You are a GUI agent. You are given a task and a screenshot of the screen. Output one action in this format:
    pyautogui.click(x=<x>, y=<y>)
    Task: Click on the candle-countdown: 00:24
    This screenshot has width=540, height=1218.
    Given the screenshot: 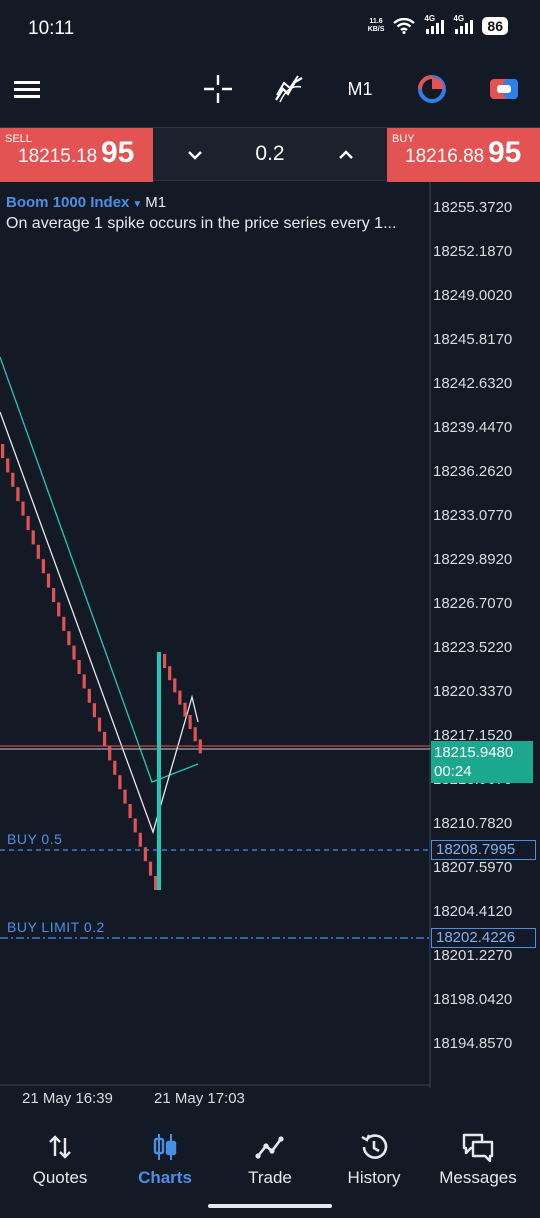 What is the action you would take?
    pyautogui.click(x=453, y=771)
    